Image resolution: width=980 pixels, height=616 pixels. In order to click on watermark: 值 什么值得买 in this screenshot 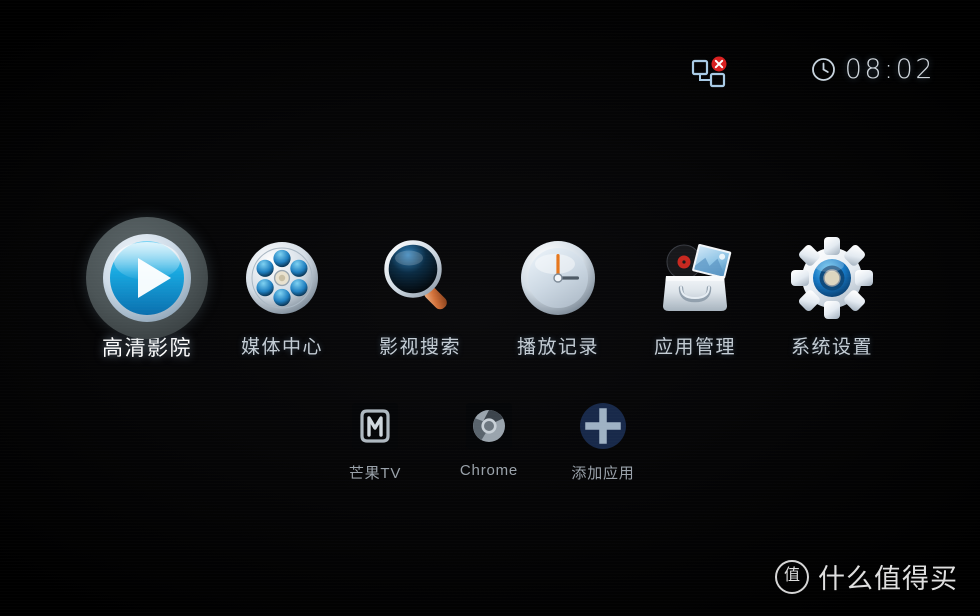, I will do `click(866, 576)`.